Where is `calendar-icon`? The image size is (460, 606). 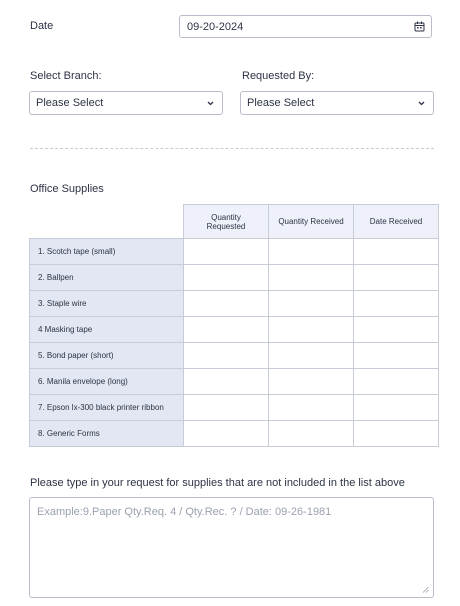 calendar-icon is located at coordinates (419, 26).